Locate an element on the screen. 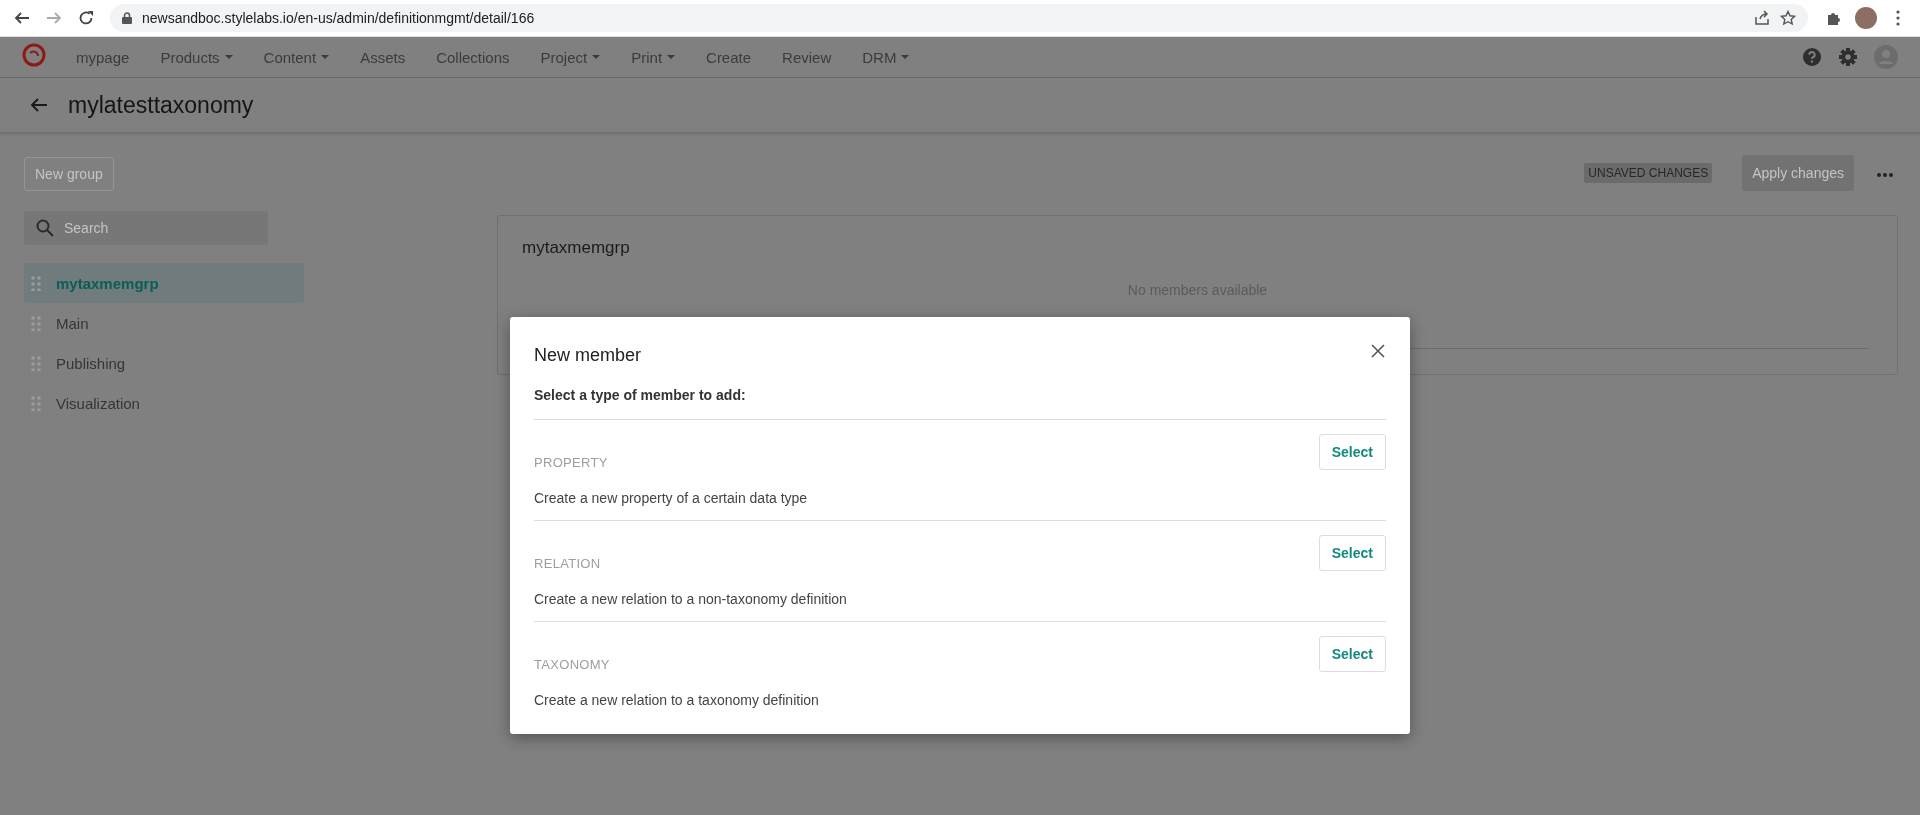 This screenshot has width=1920, height=815. nav-link: Create is located at coordinates (729, 57).